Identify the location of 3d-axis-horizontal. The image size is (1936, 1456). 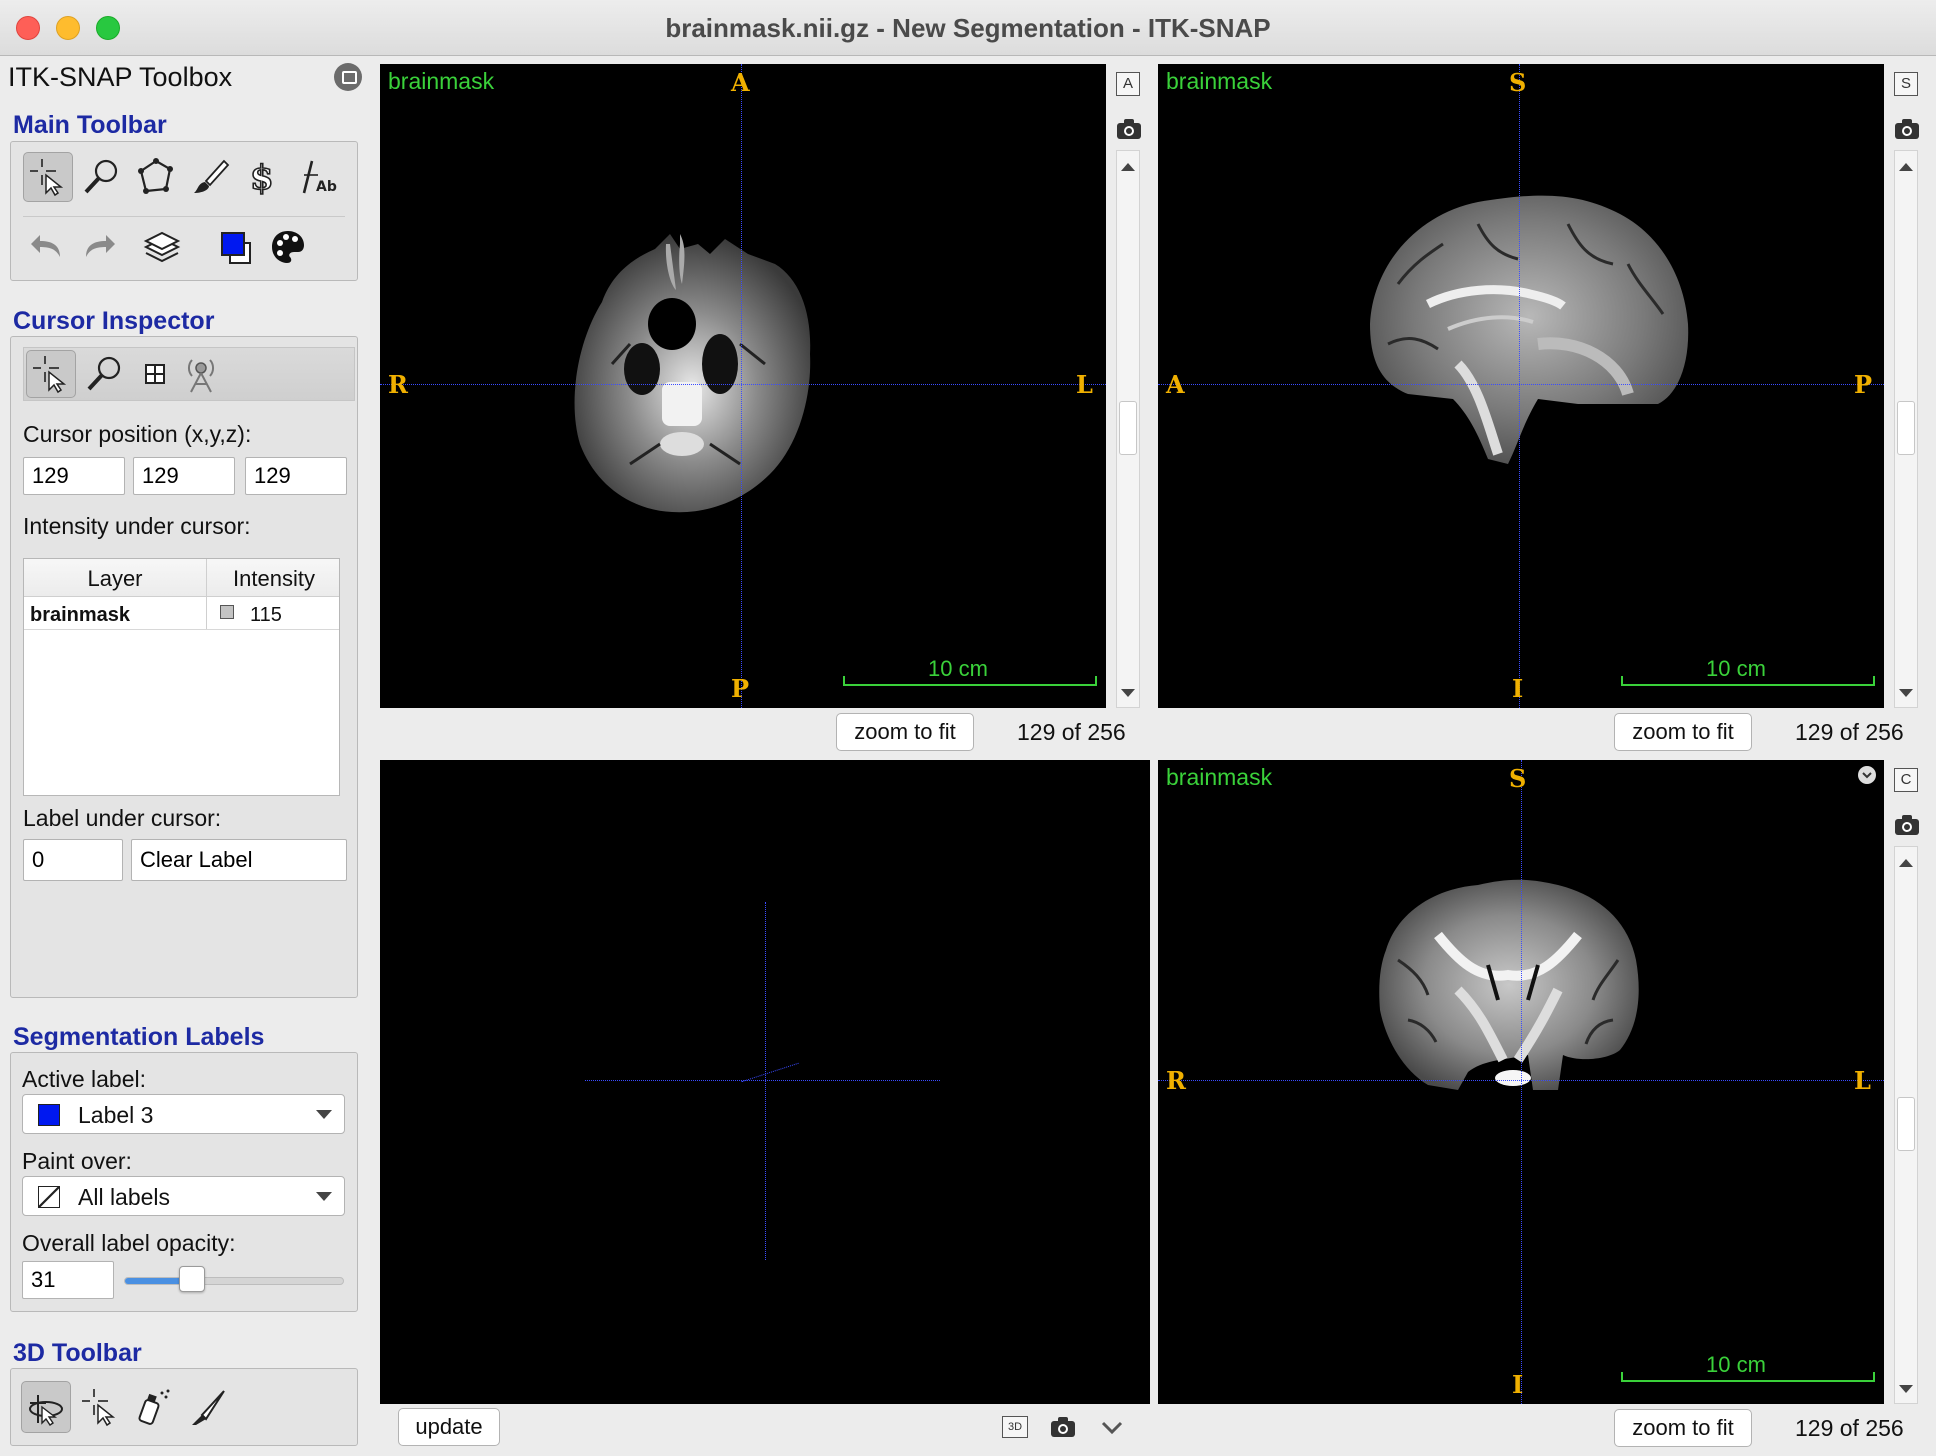
(762, 1080).